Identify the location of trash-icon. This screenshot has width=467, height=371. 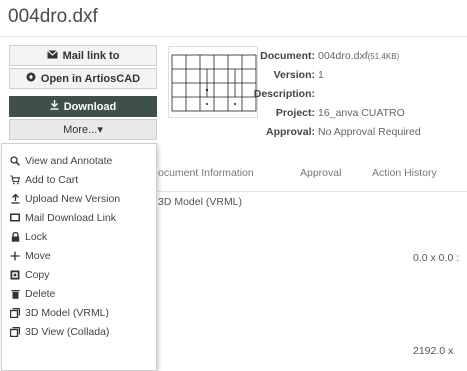
(15, 294).